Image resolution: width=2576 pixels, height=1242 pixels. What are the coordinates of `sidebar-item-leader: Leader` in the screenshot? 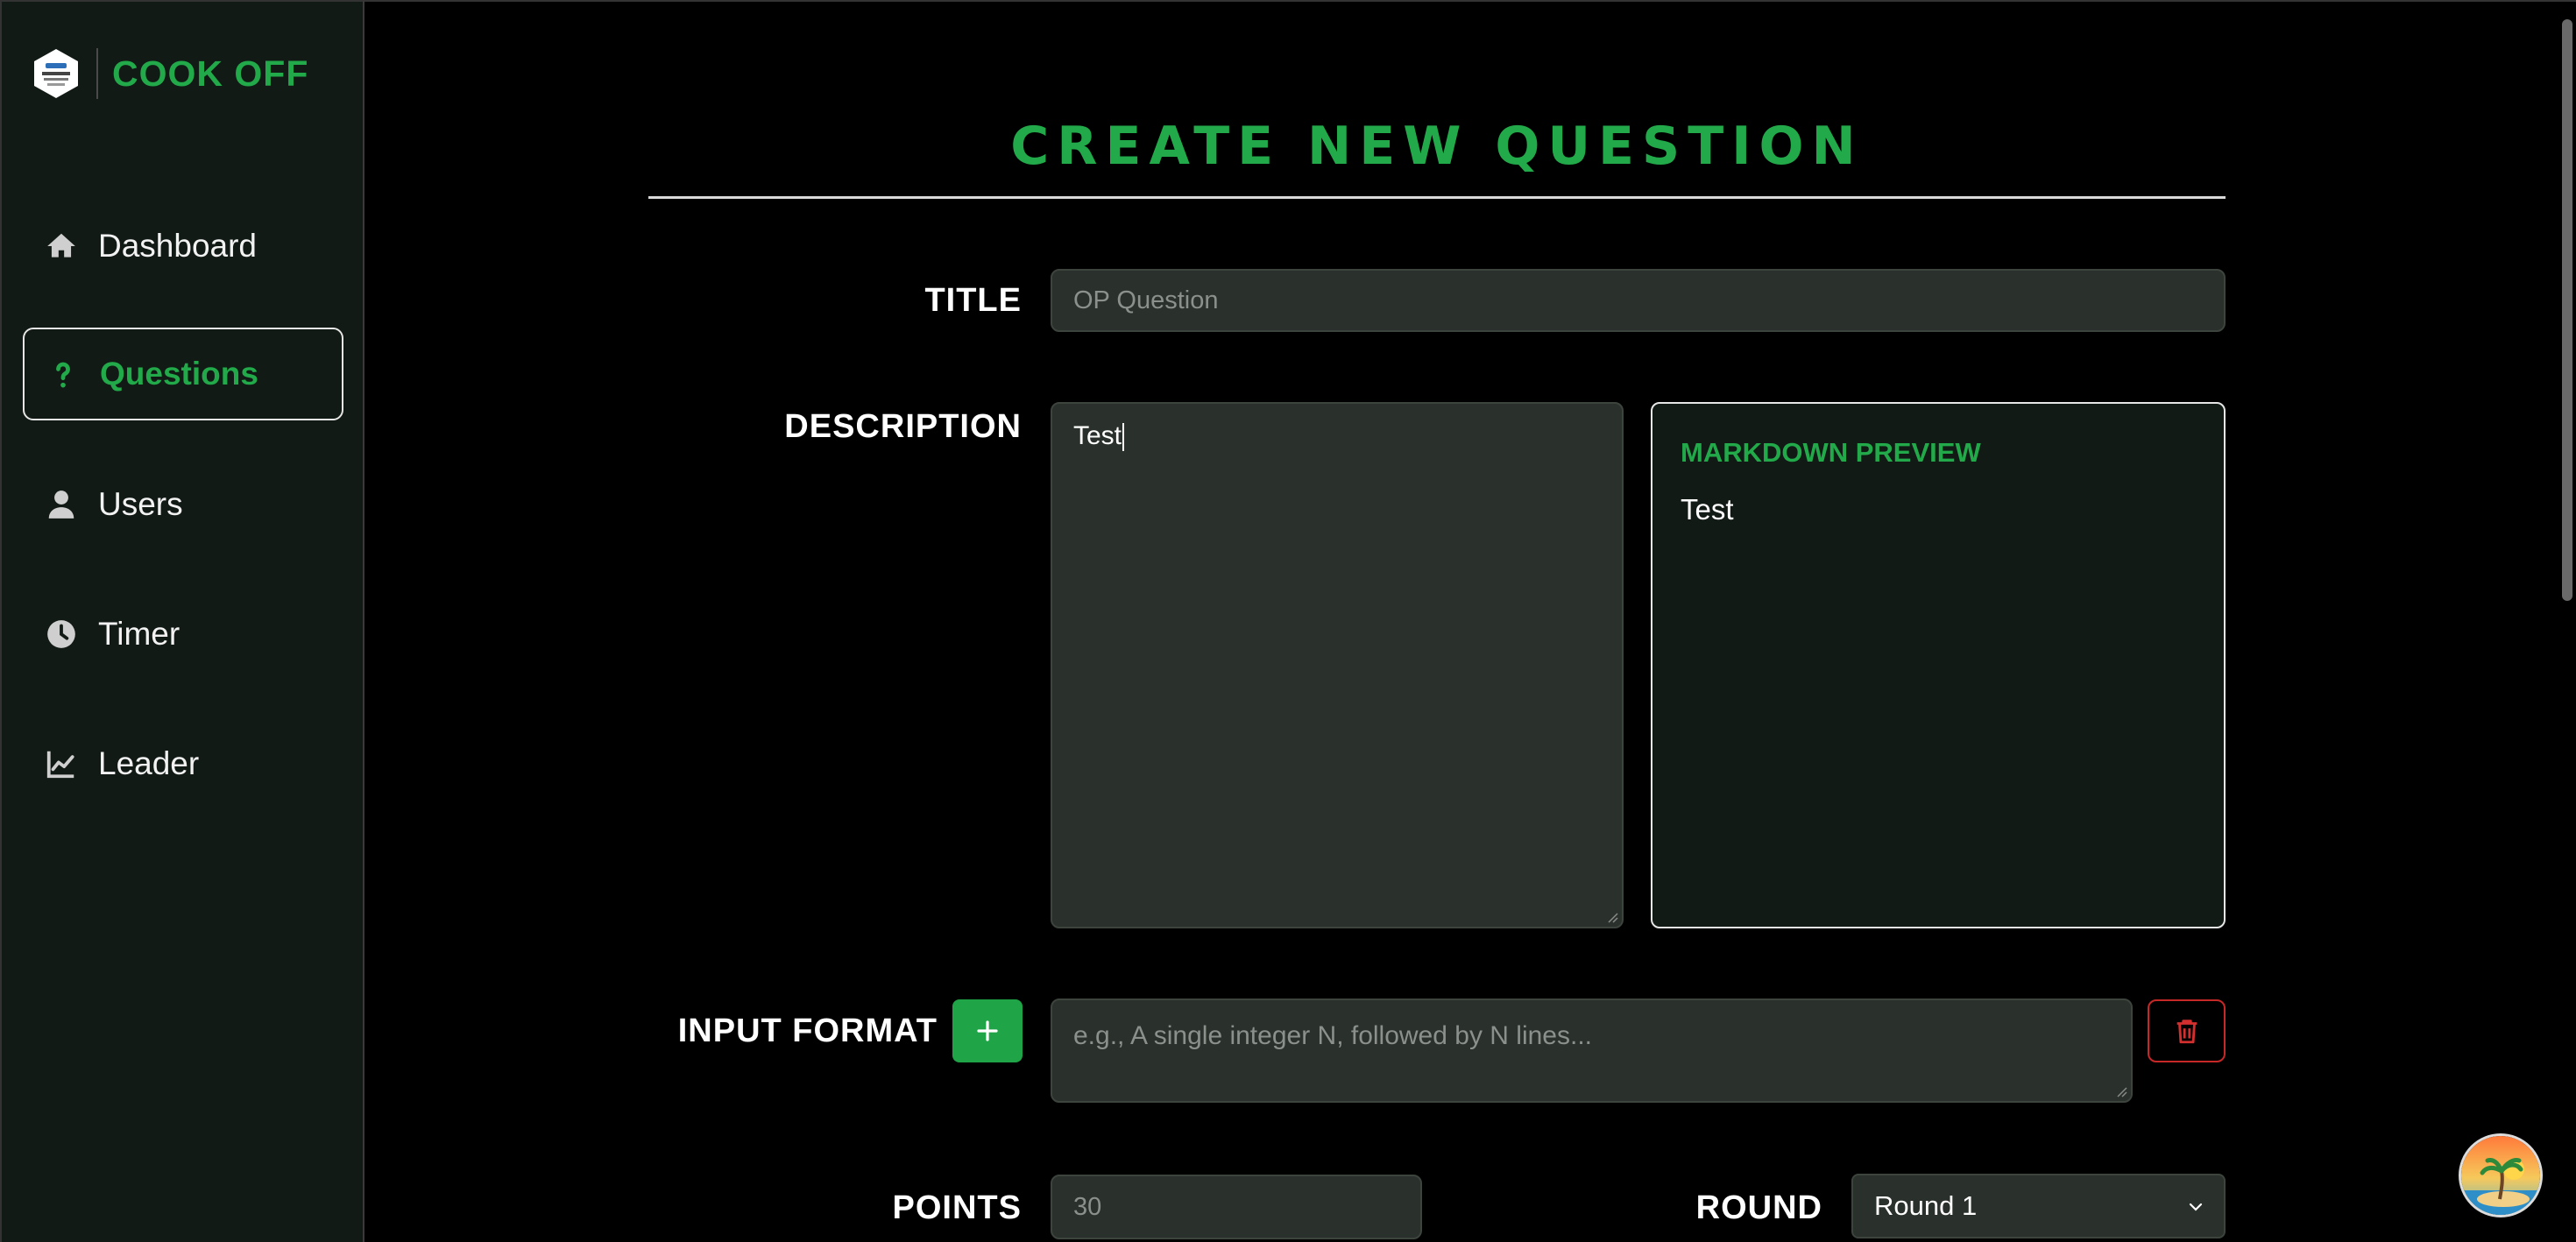 It's located at (183, 763).